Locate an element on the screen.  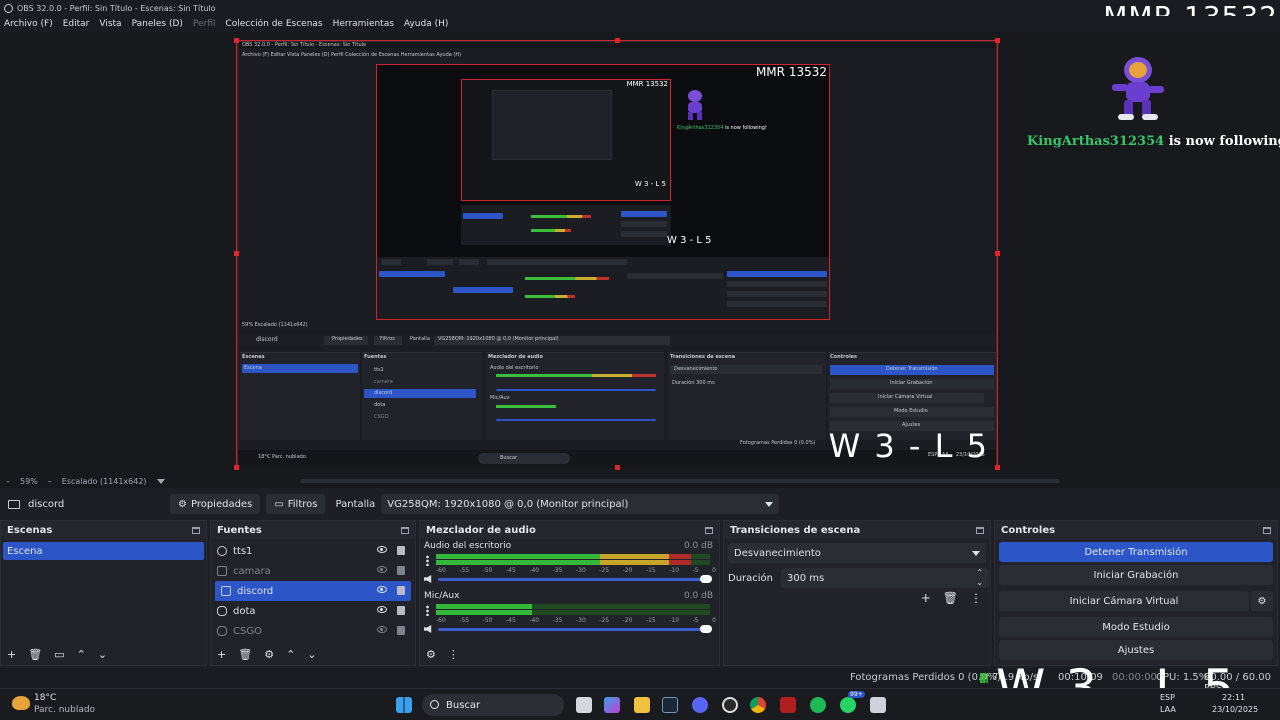
resize-handle-t is located at coordinates (617, 40).